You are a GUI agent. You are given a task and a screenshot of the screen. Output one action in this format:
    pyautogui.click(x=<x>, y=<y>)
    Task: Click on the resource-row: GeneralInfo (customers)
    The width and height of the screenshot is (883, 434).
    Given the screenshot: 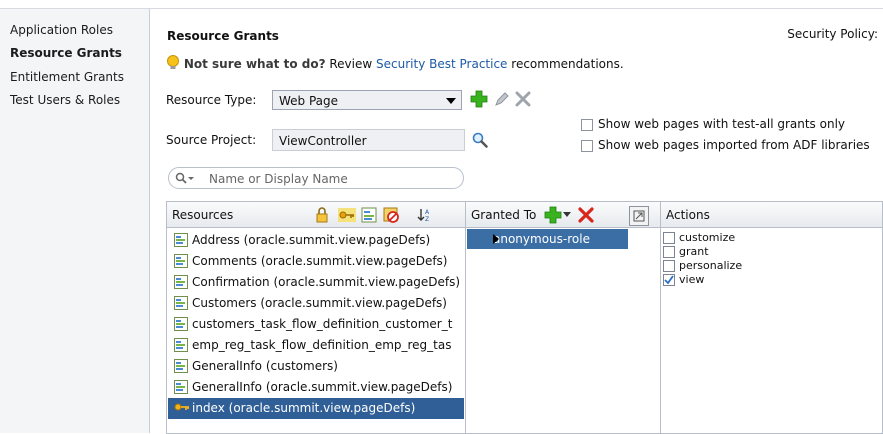 What is the action you would take?
    pyautogui.click(x=316, y=366)
    